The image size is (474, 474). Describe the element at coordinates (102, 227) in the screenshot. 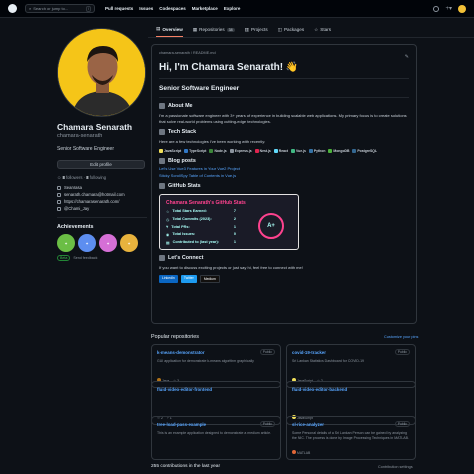

I see `achievements-title: Achievements` at that location.